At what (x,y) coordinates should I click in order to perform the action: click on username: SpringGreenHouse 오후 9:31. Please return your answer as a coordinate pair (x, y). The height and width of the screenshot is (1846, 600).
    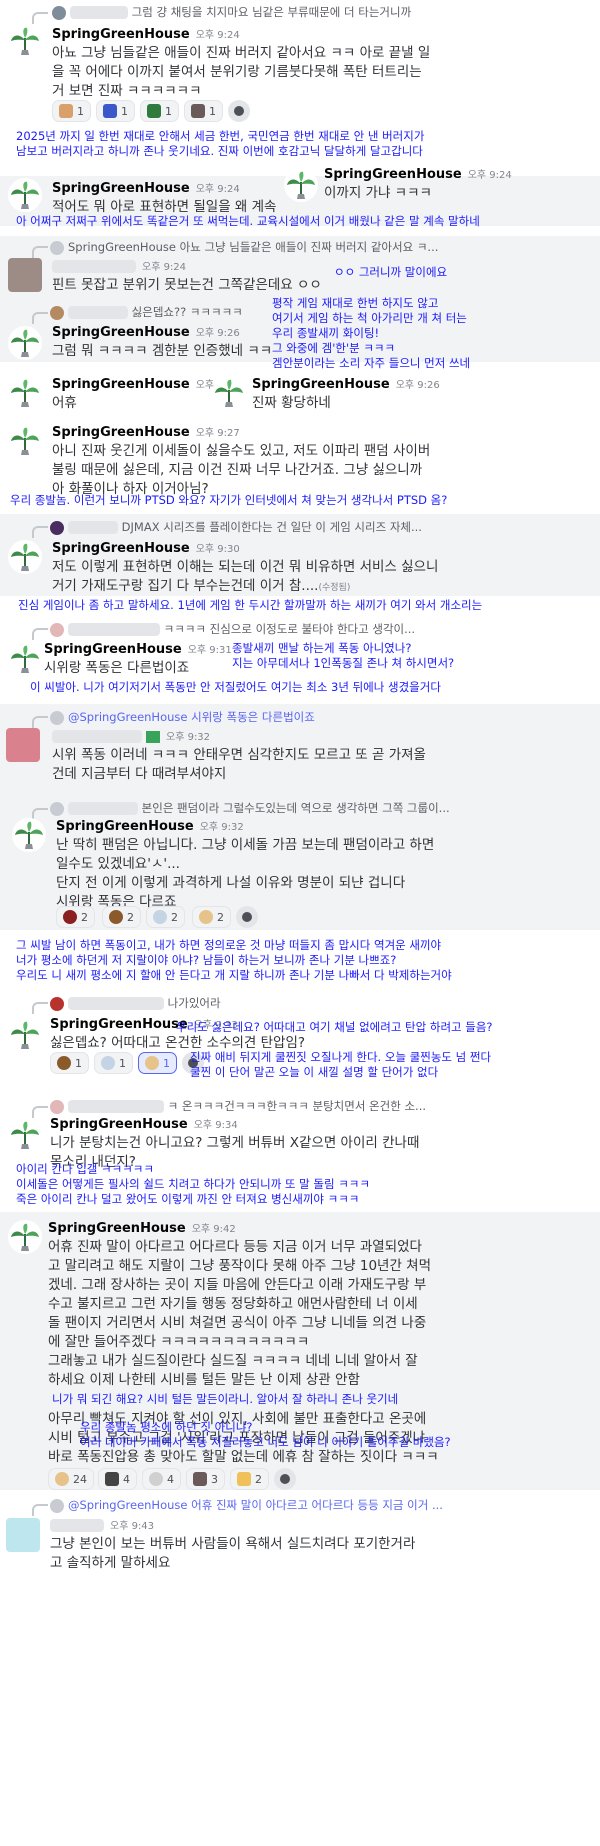
    Looking at the image, I should click on (138, 649).